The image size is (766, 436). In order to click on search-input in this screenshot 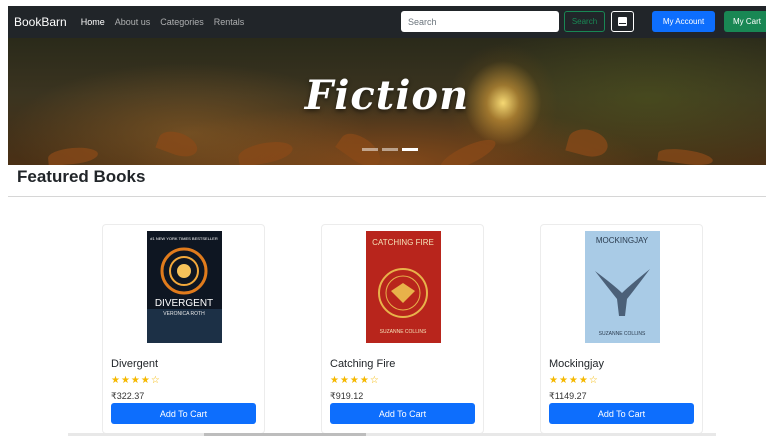, I will do `click(480, 21)`.